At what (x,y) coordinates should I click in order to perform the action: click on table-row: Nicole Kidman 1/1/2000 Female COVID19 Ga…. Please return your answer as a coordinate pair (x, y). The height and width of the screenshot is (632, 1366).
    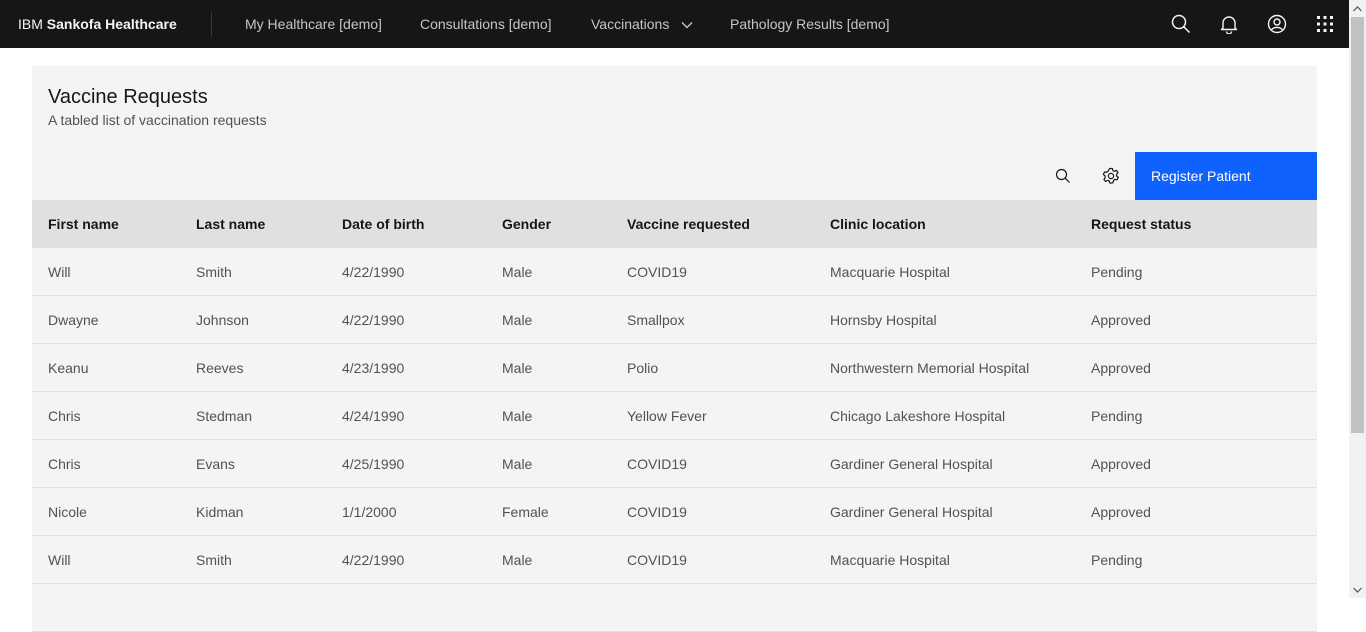
    Looking at the image, I should click on (674, 512).